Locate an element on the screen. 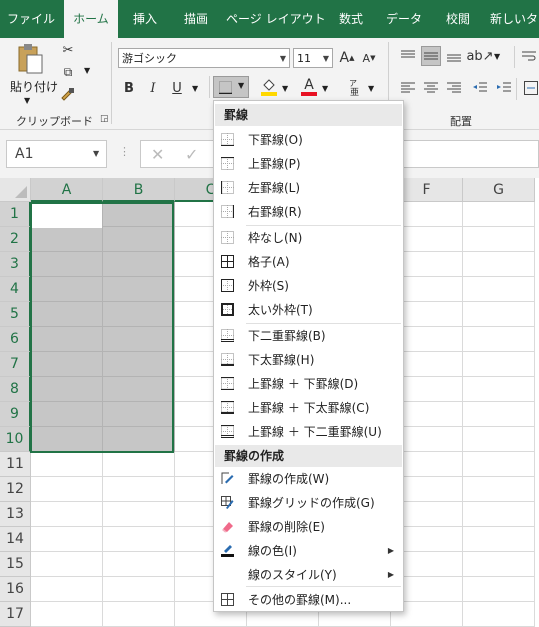 Image resolution: width=539 pixels, height=627 pixels. fill-color-button is located at coordinates (269, 87).